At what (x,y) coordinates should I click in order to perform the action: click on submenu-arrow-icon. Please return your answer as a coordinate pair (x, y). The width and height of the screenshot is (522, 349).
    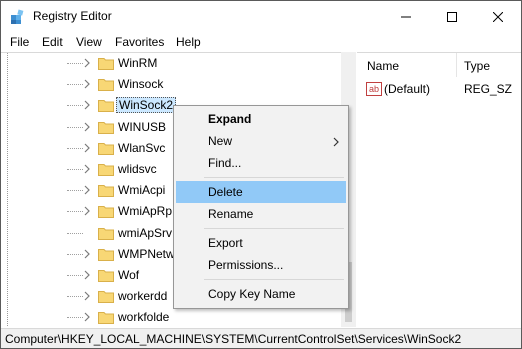
    Looking at the image, I should click on (336, 141).